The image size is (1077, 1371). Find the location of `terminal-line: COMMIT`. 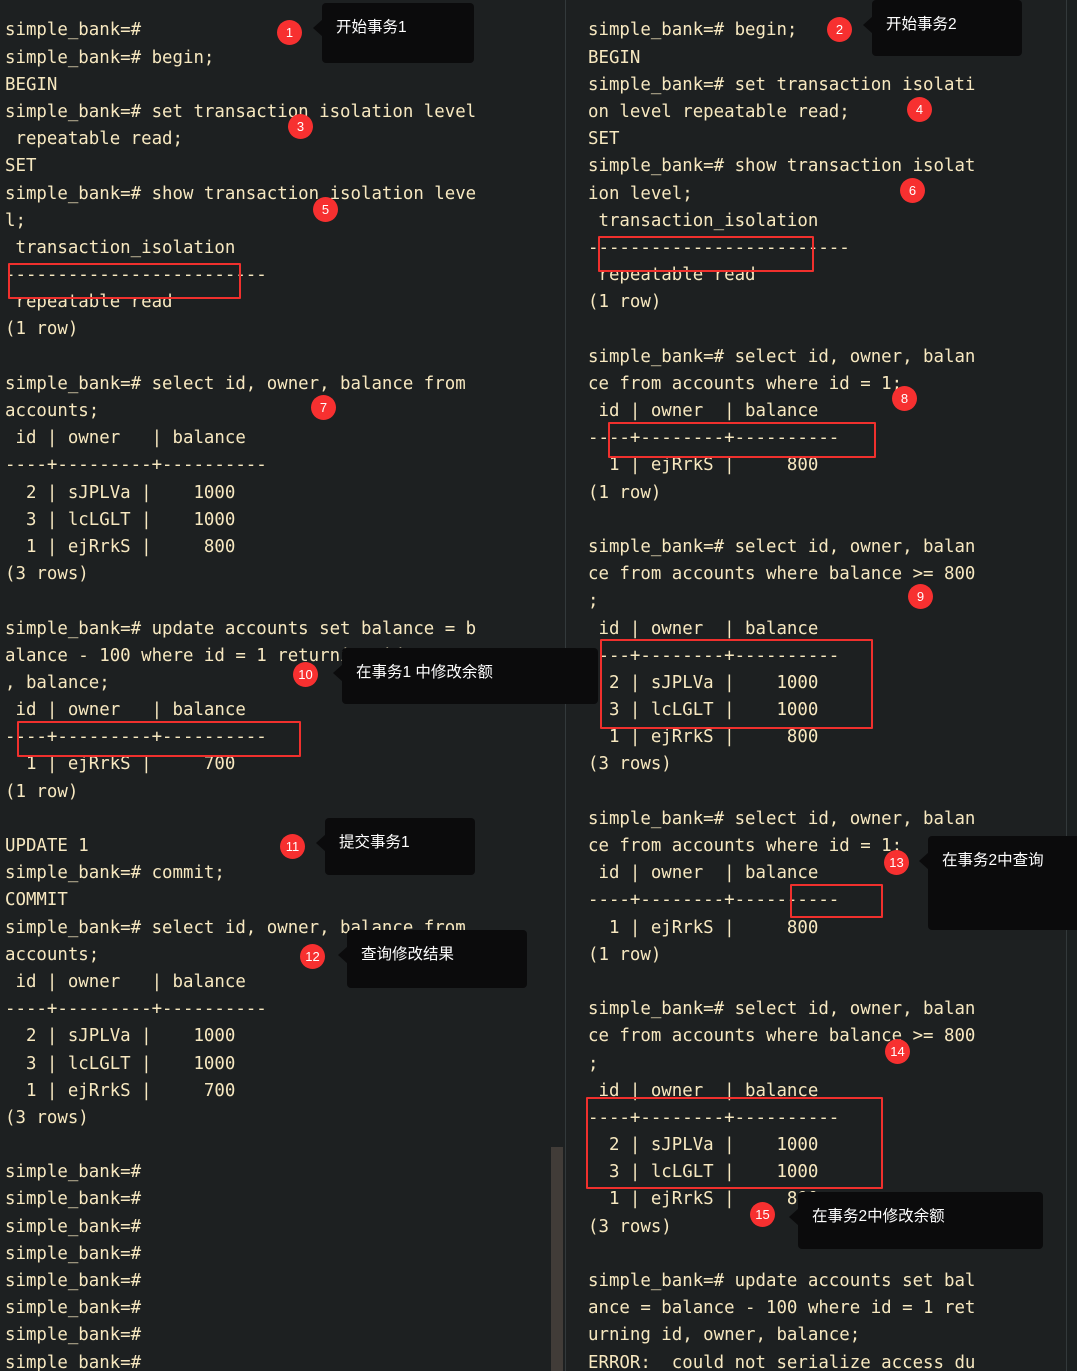

terminal-line: COMMIT is located at coordinates (36, 900).